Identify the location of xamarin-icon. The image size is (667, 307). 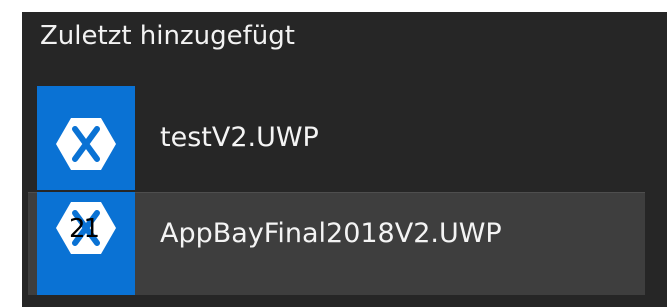
(86, 144).